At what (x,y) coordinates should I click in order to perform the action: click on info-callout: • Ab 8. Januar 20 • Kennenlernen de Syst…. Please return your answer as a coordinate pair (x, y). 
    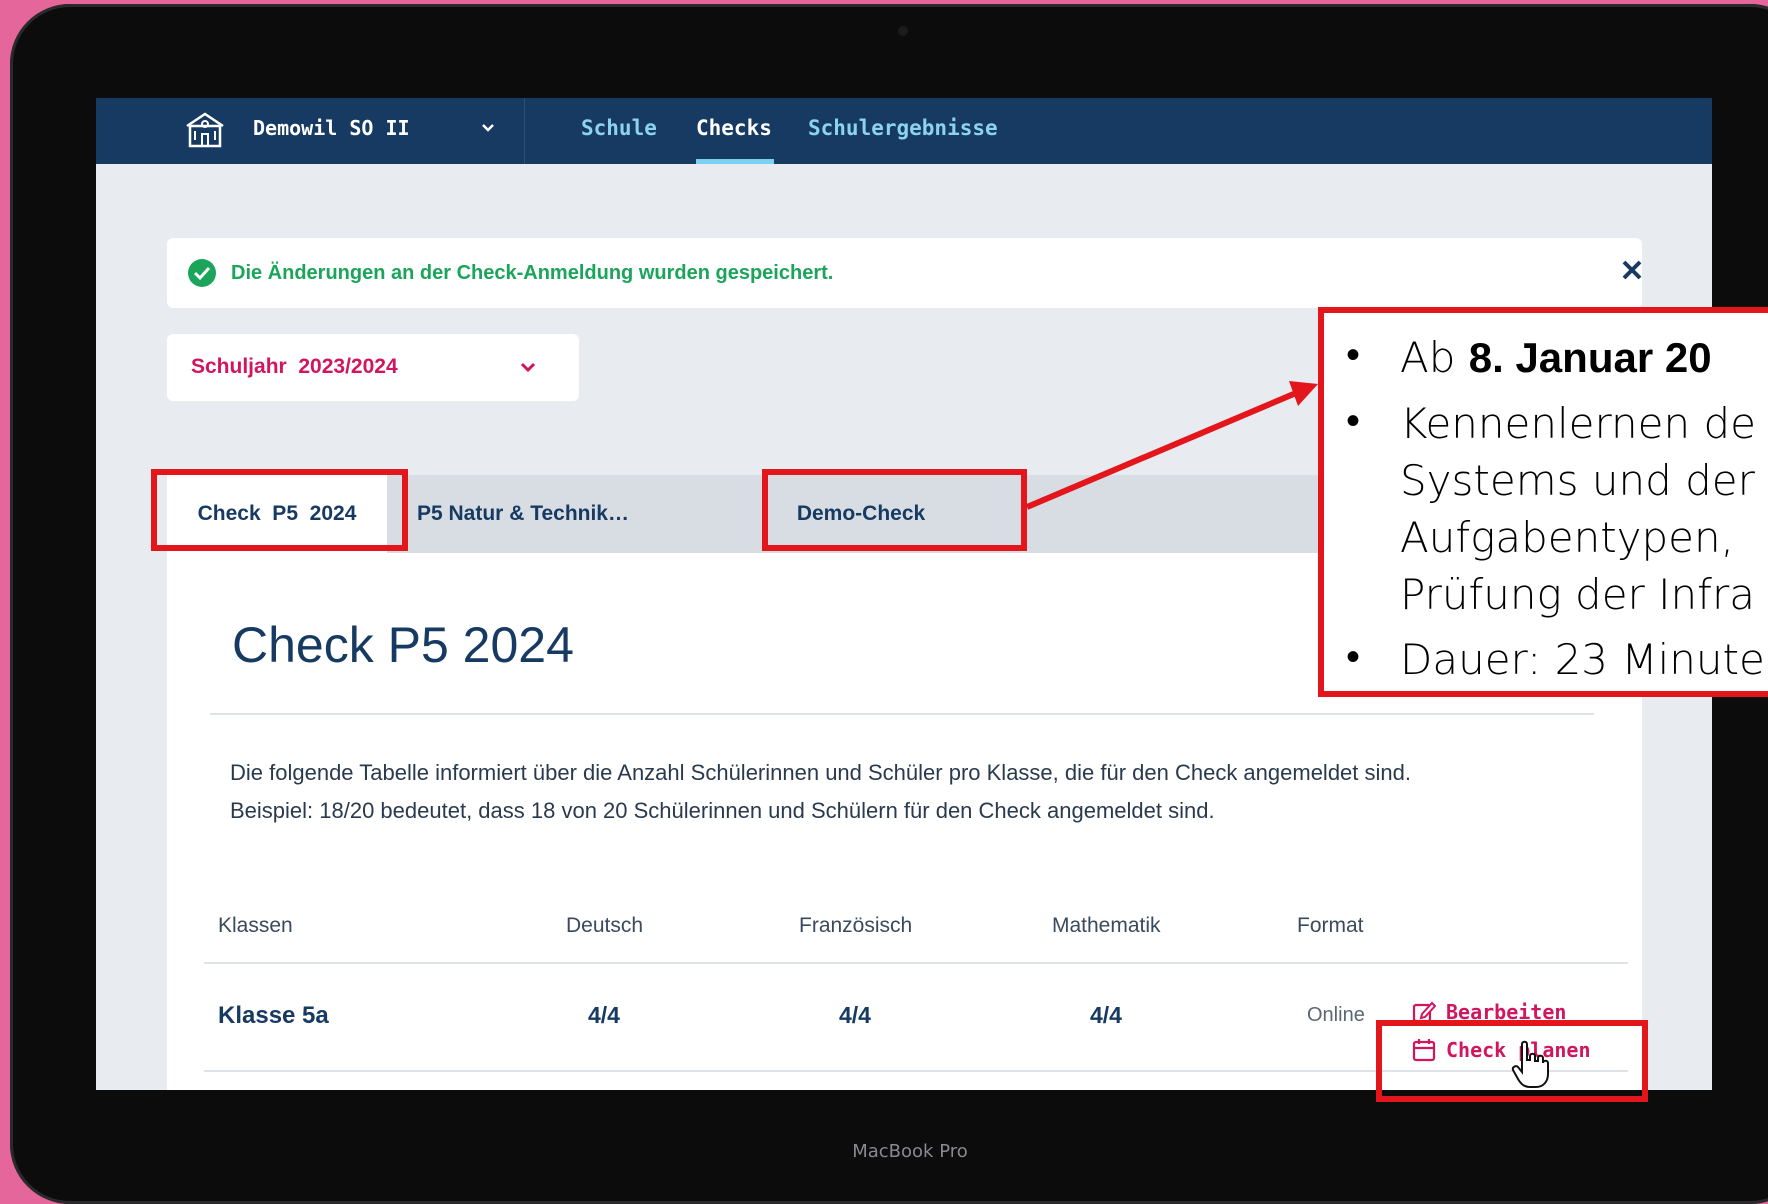
    Looking at the image, I should click on (1543, 502).